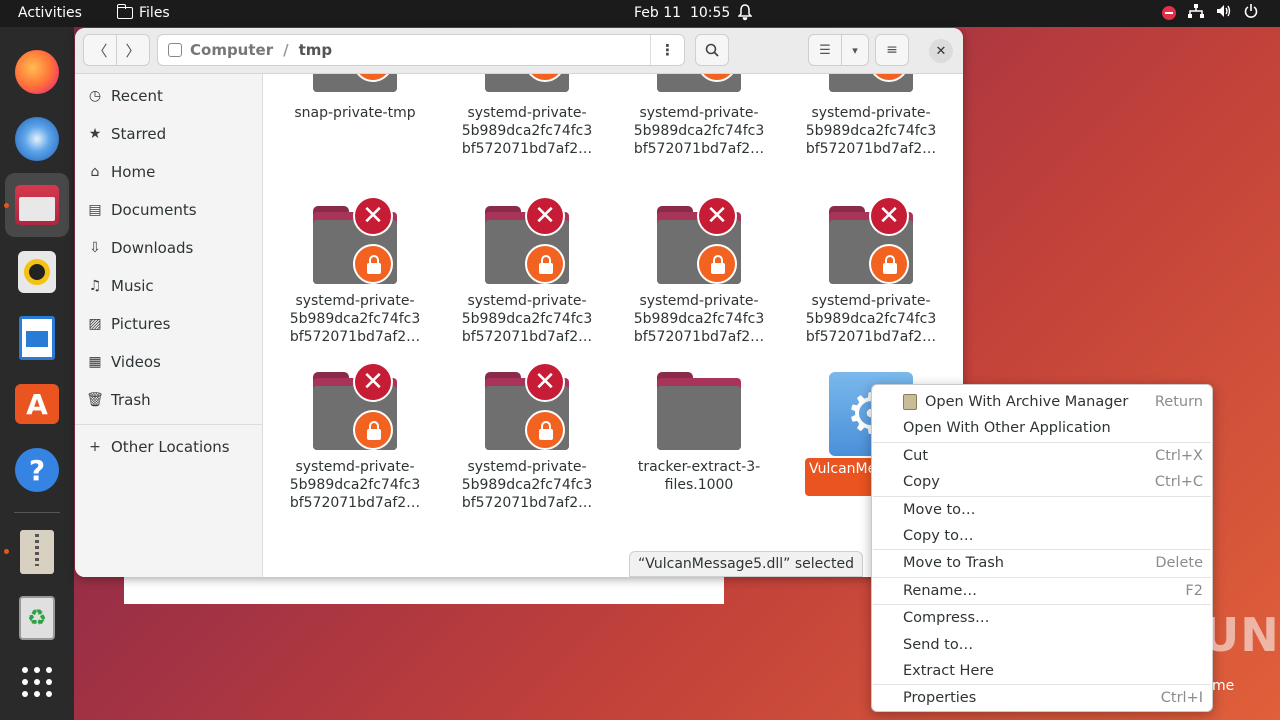 This screenshot has width=1280, height=720. Describe the element at coordinates (124, 11) in the screenshot. I see `folder-icon` at that location.